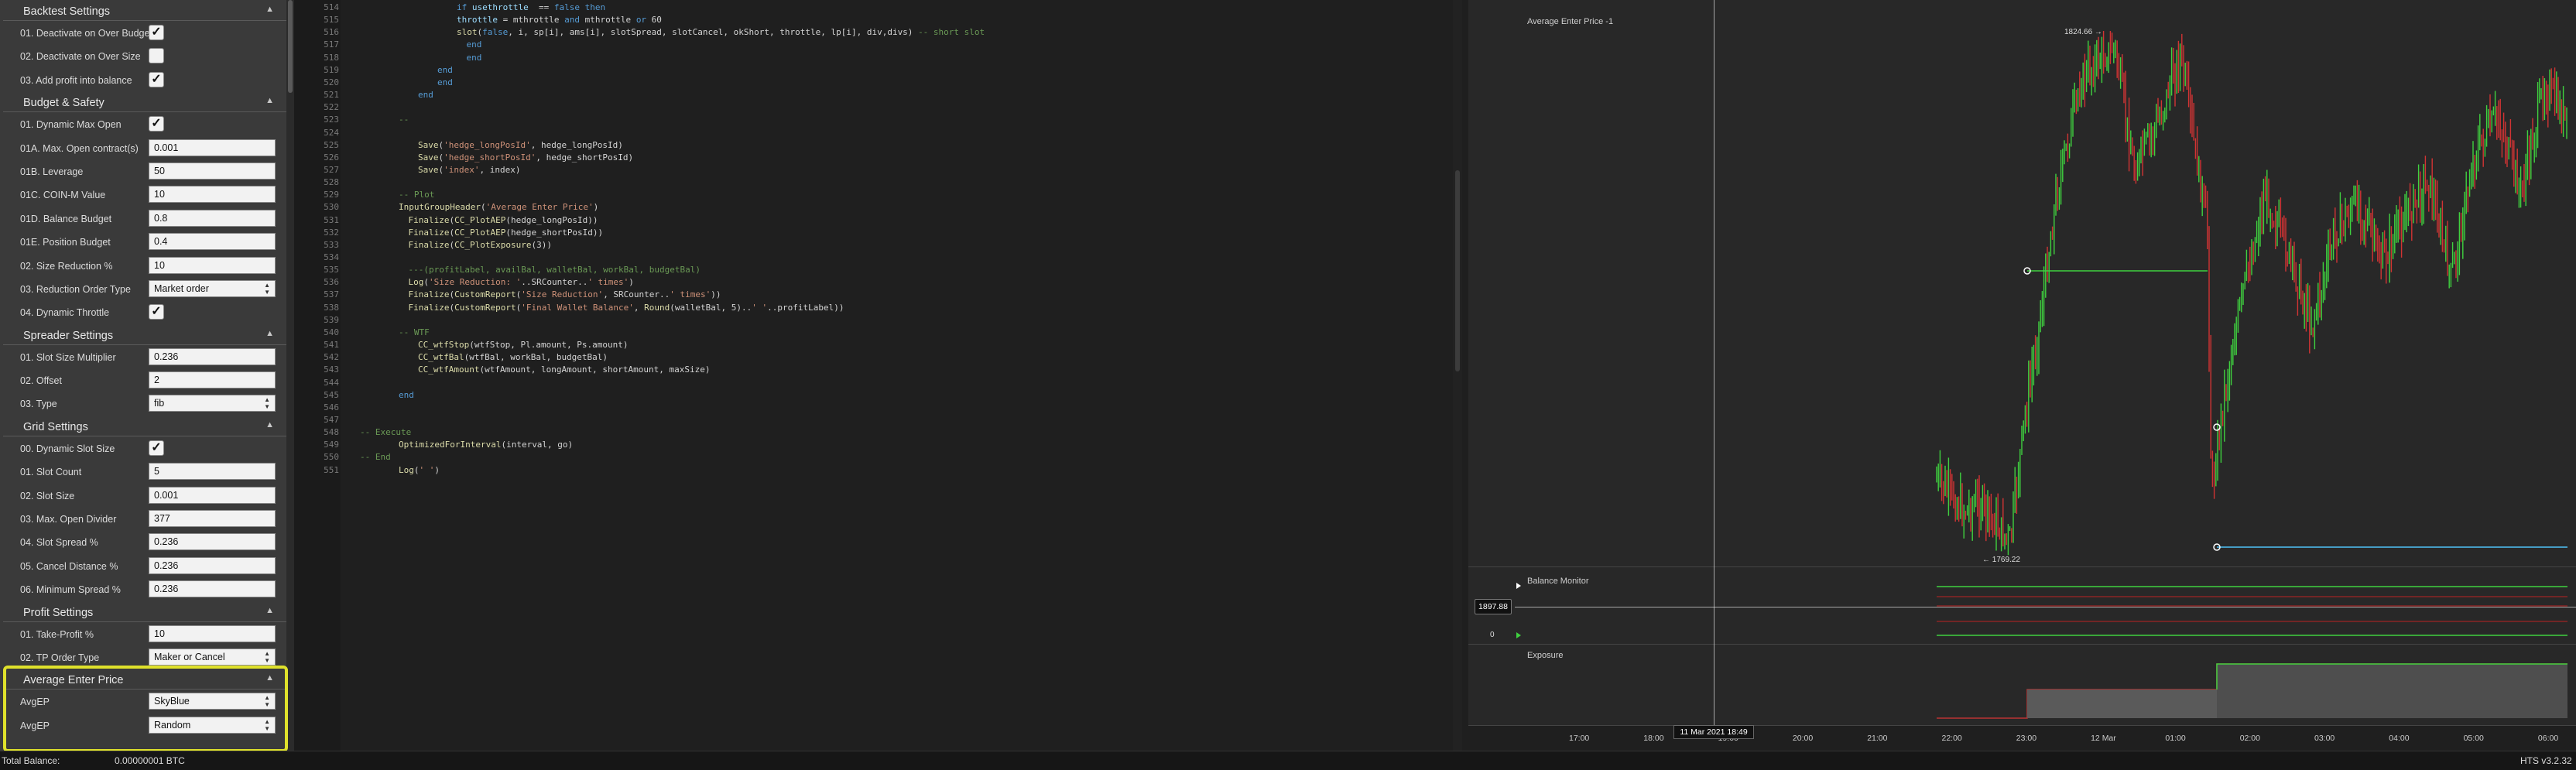 This screenshot has height=770, width=2576. Describe the element at coordinates (503, 220) in the screenshot. I see `code-line: Finalize(CC_PlotAEP(hedge_longPosId))` at that location.